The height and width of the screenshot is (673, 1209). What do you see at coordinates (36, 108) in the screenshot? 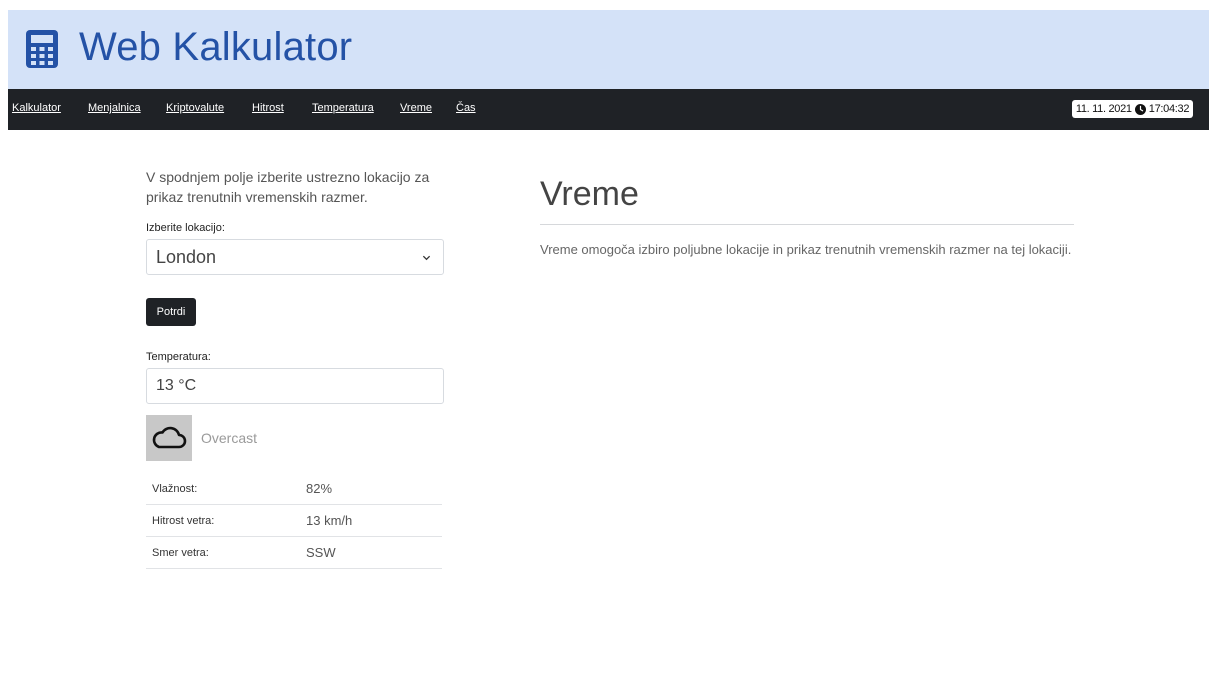
I see `nav-link-kalkulator: Kalkulator` at bounding box center [36, 108].